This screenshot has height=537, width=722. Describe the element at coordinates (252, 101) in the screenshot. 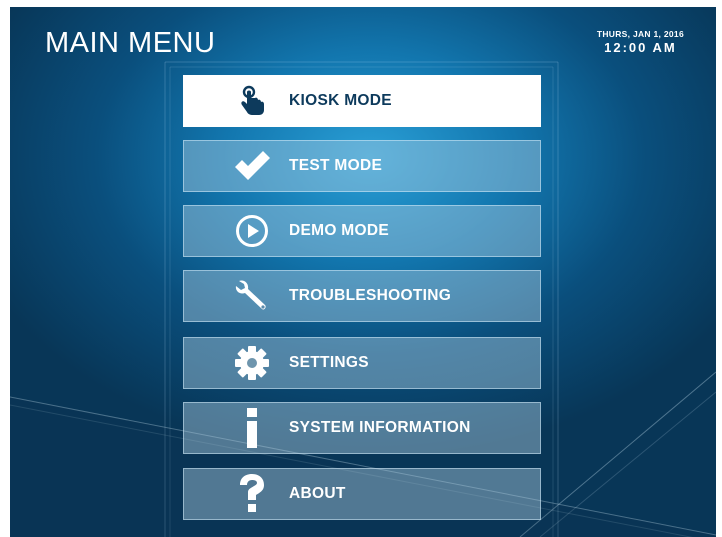

I see `touch-icon` at that location.